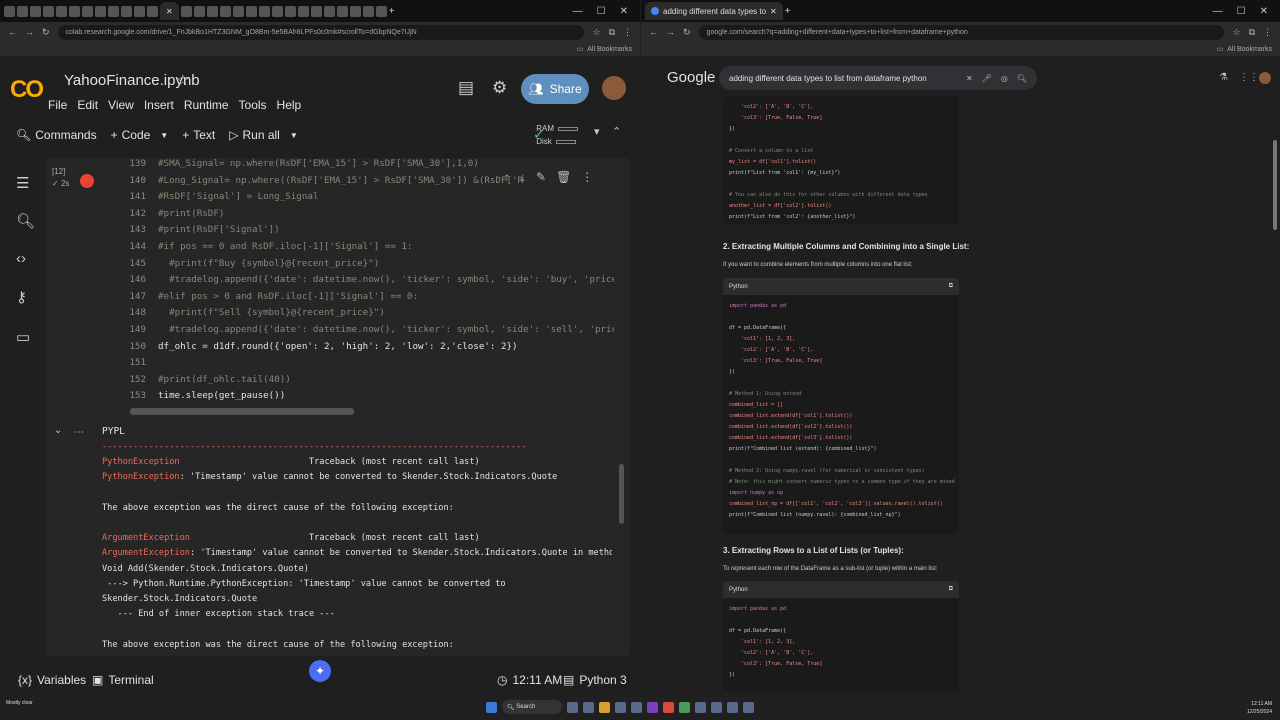 The width and height of the screenshot is (1280, 720). I want to click on output-scrollbar, so click(621, 494).